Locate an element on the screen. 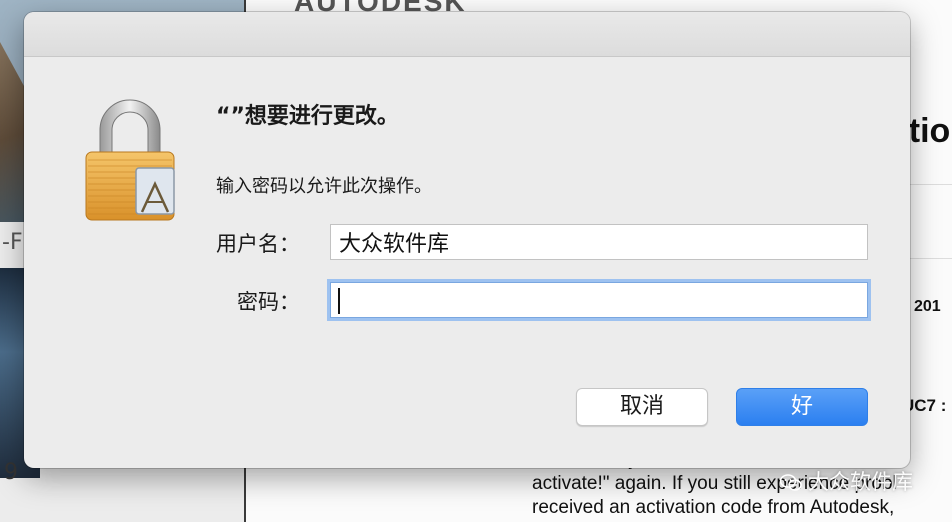 Image resolution: width=952 pixels, height=522 pixels. password-label: 密码： is located at coordinates (268, 302).